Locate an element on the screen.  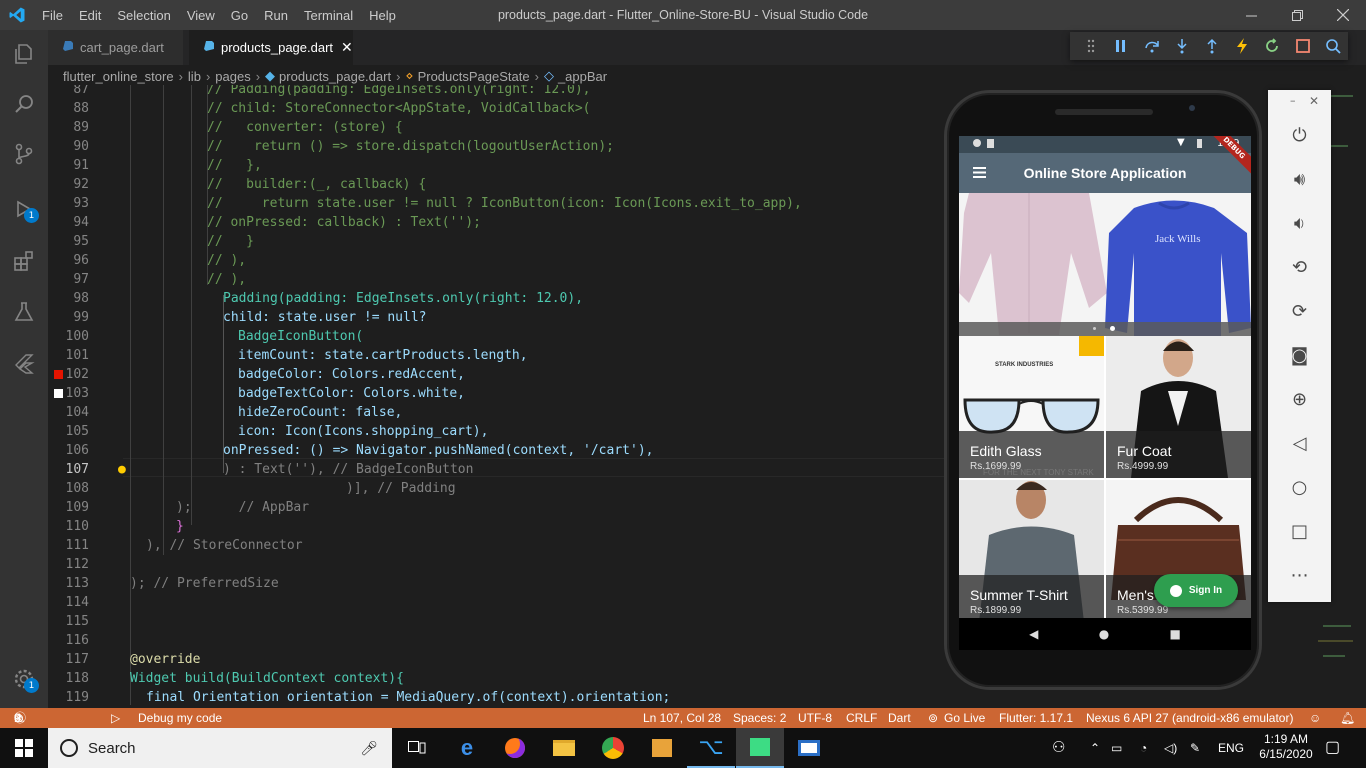
home-icon: ○ is located at coordinates (1299, 487).